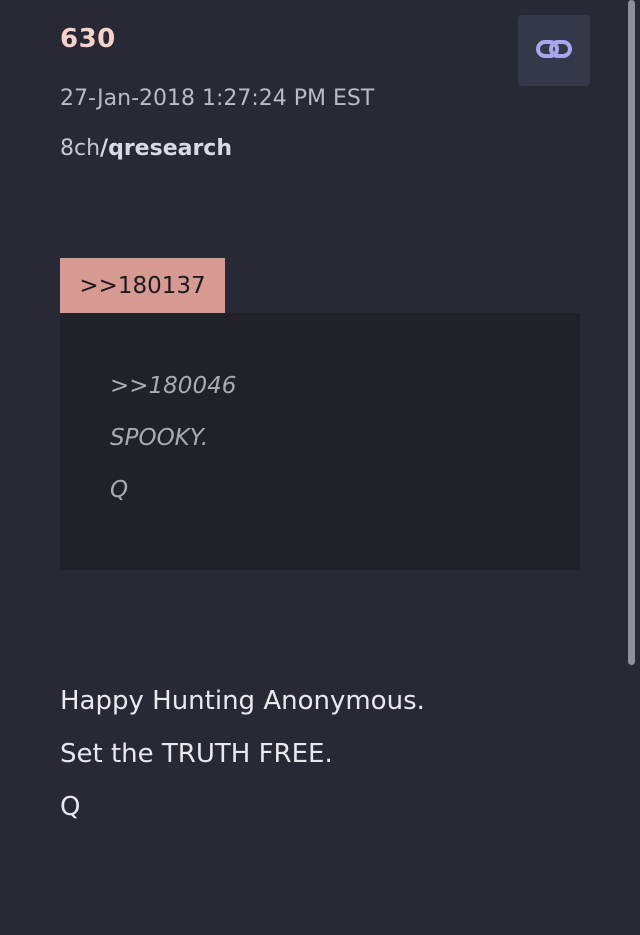  I want to click on permalink-button, so click(554, 50).